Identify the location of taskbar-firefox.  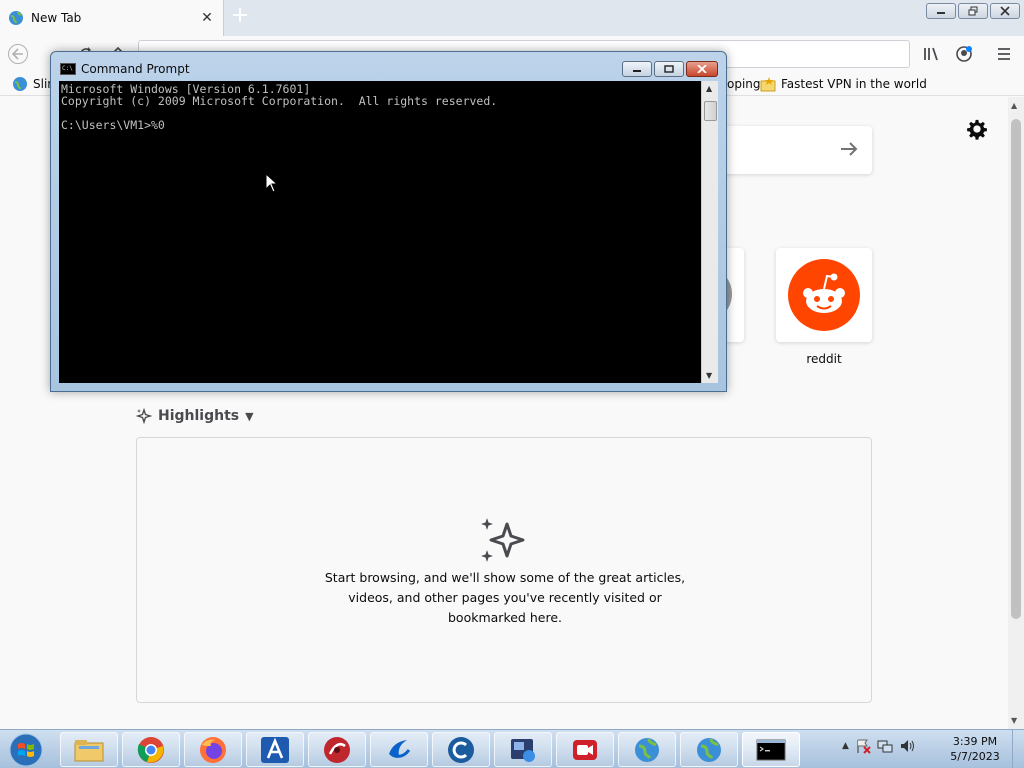
(213, 749).